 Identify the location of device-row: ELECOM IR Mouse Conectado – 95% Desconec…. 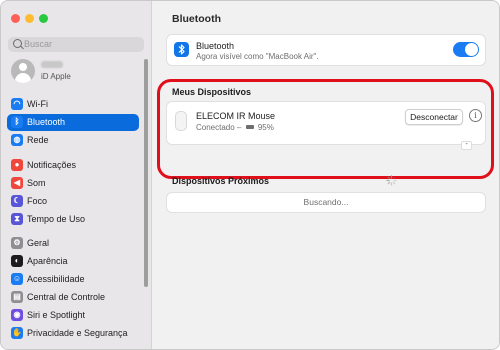
(326, 123).